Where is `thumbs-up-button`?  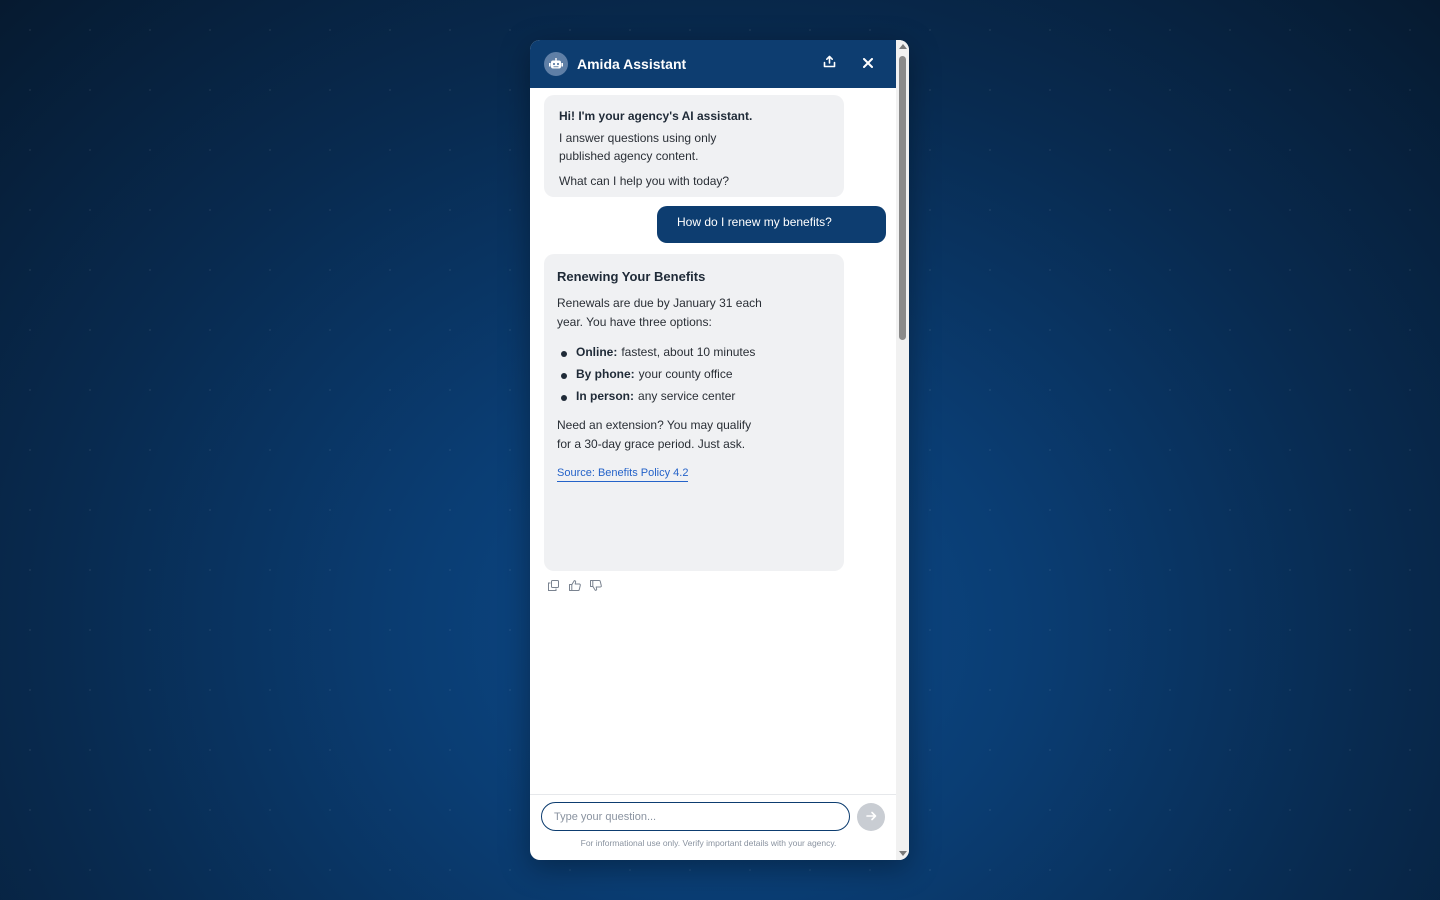
thumbs-up-button is located at coordinates (574, 587).